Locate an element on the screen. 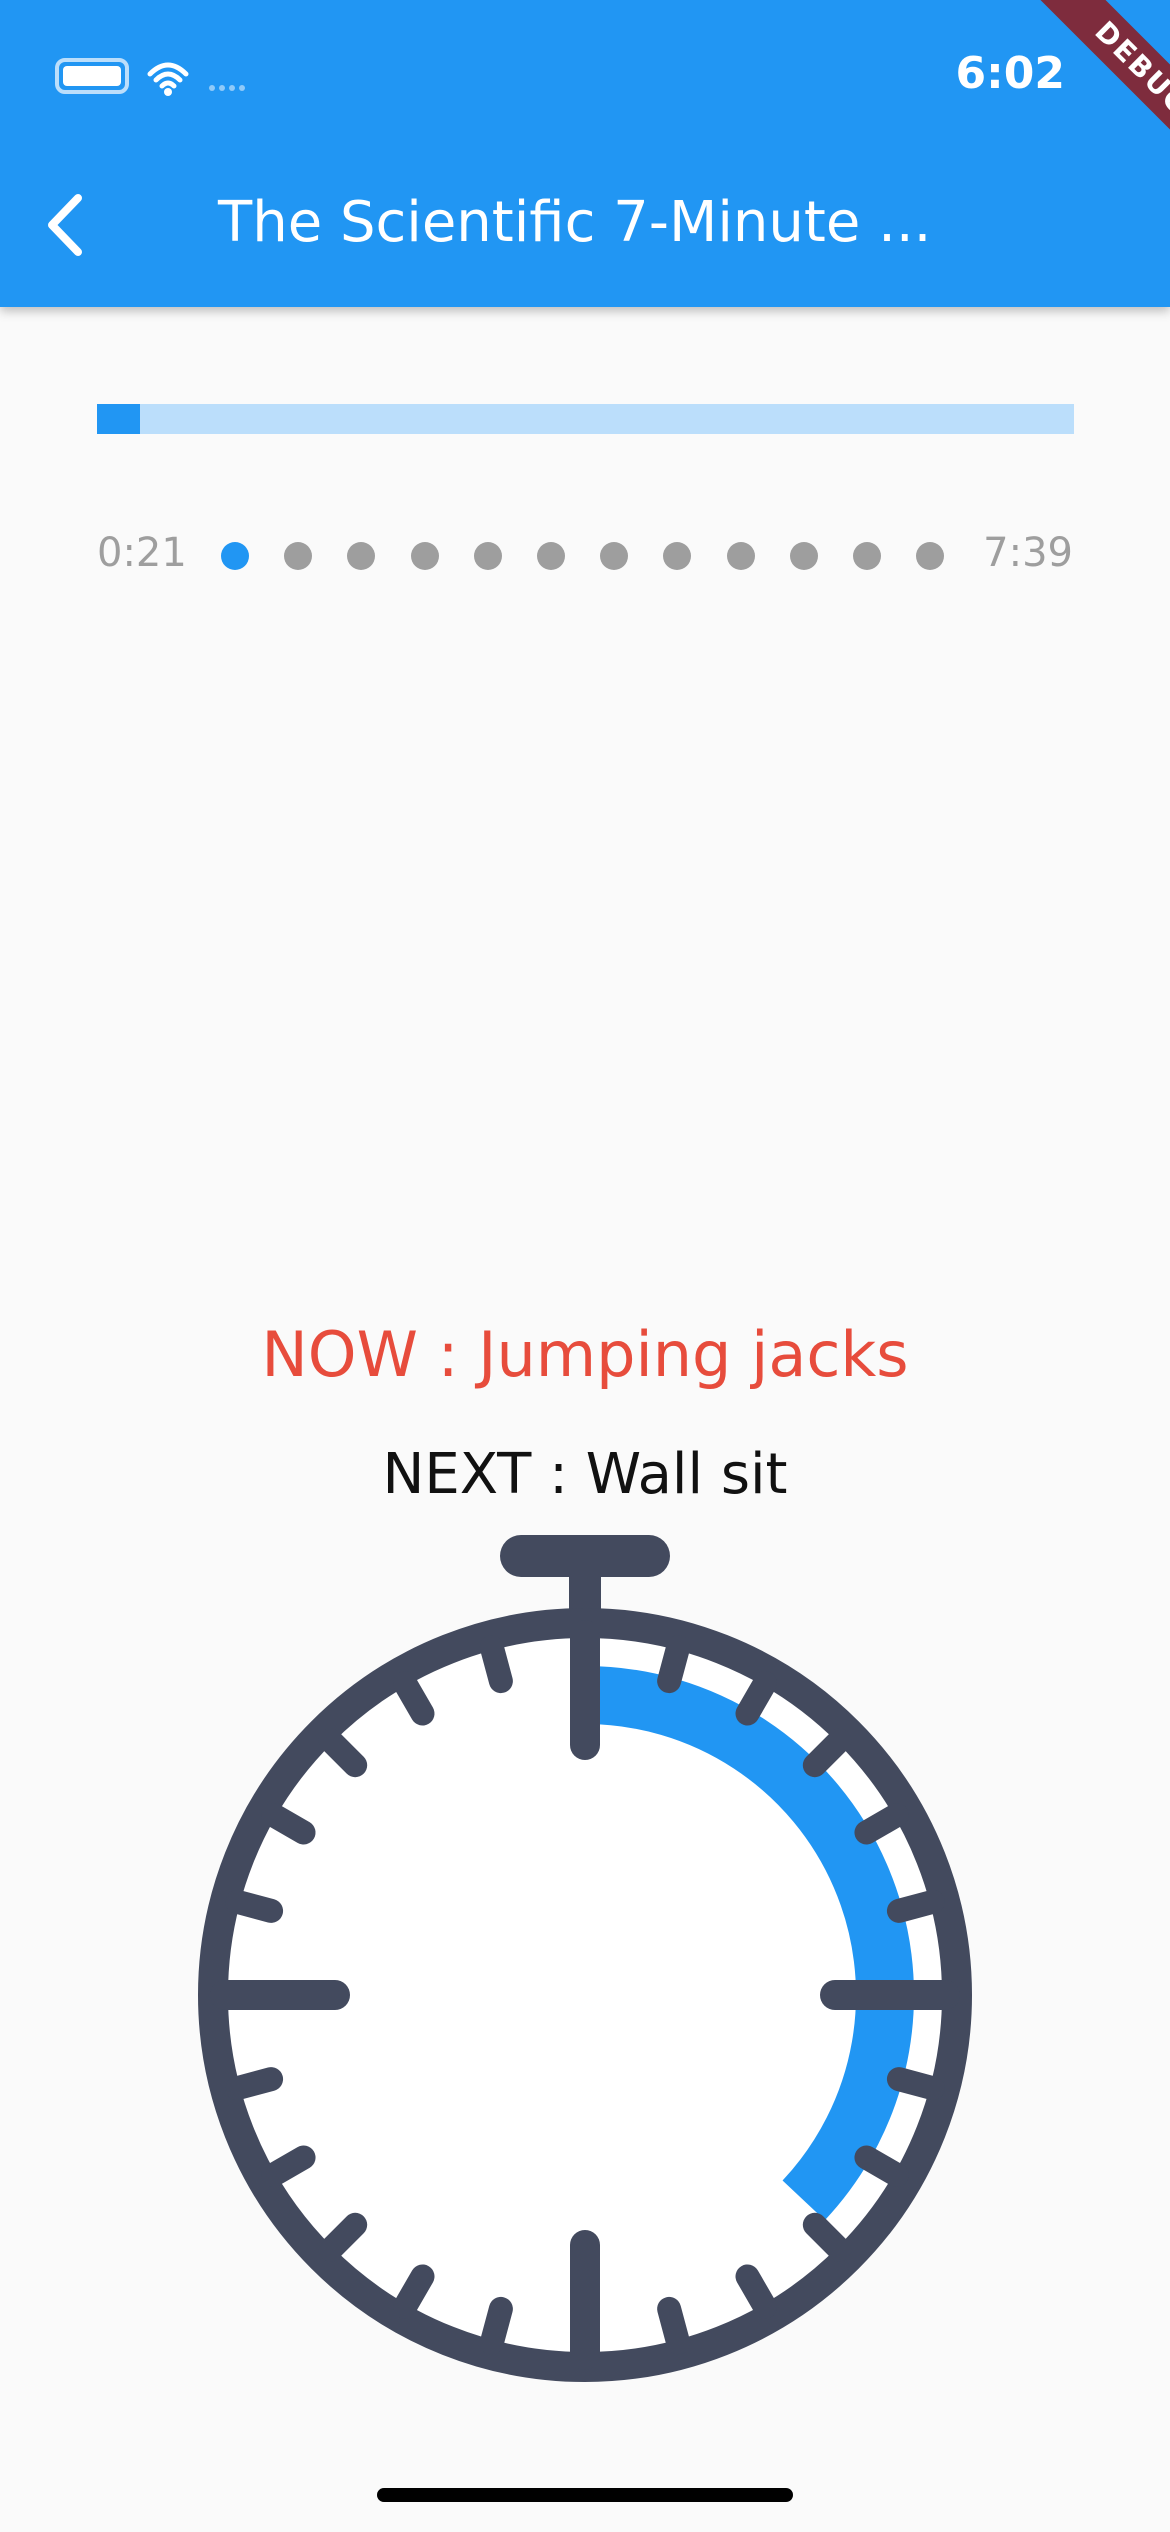 The height and width of the screenshot is (2532, 1170). home-indicator is located at coordinates (585, 2495).